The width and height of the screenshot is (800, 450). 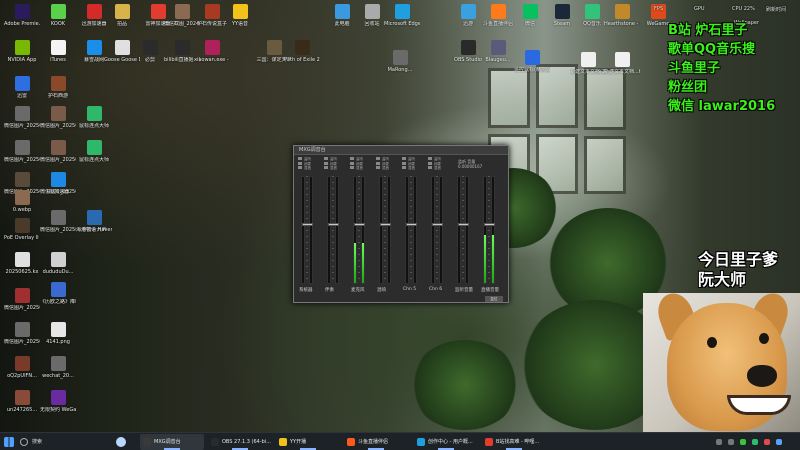 I want to click on mixer-reset-button: 复位, so click(x=494, y=299).